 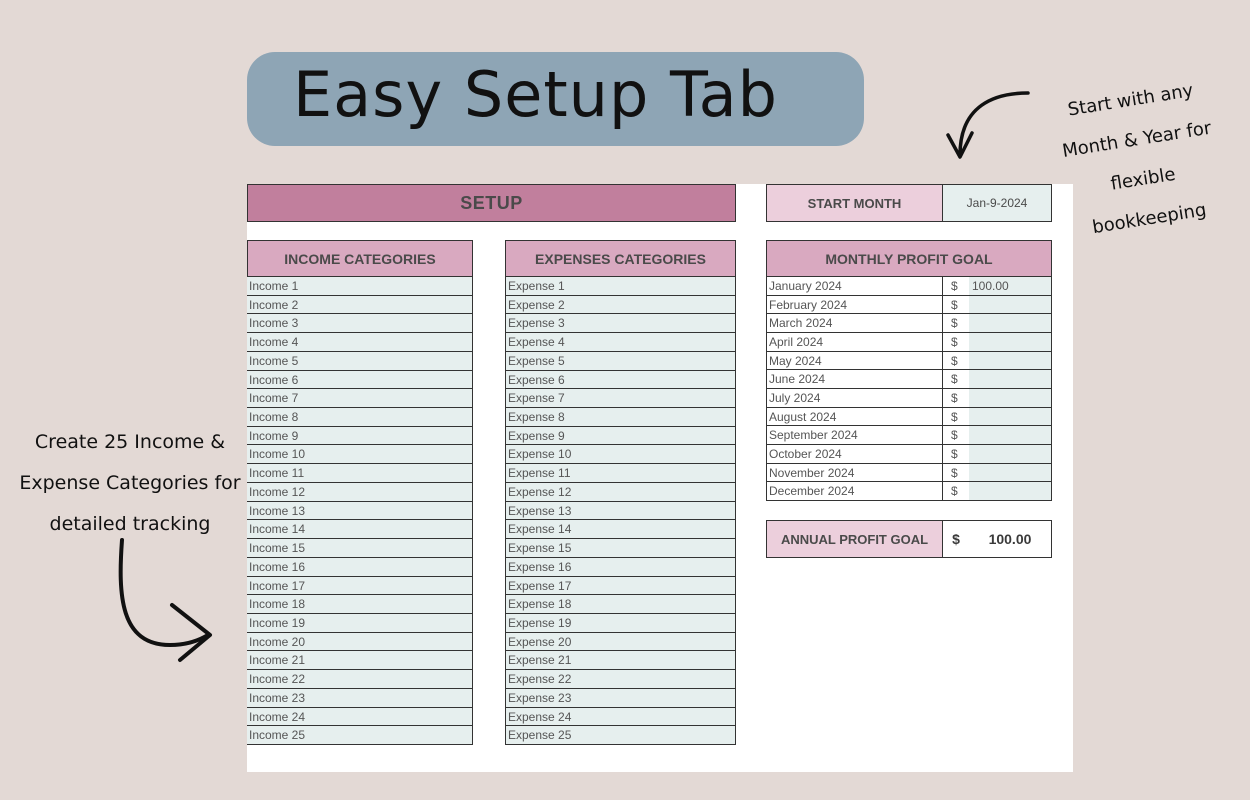 What do you see at coordinates (359, 623) in the screenshot?
I see `income-category-cell: Income 19` at bounding box center [359, 623].